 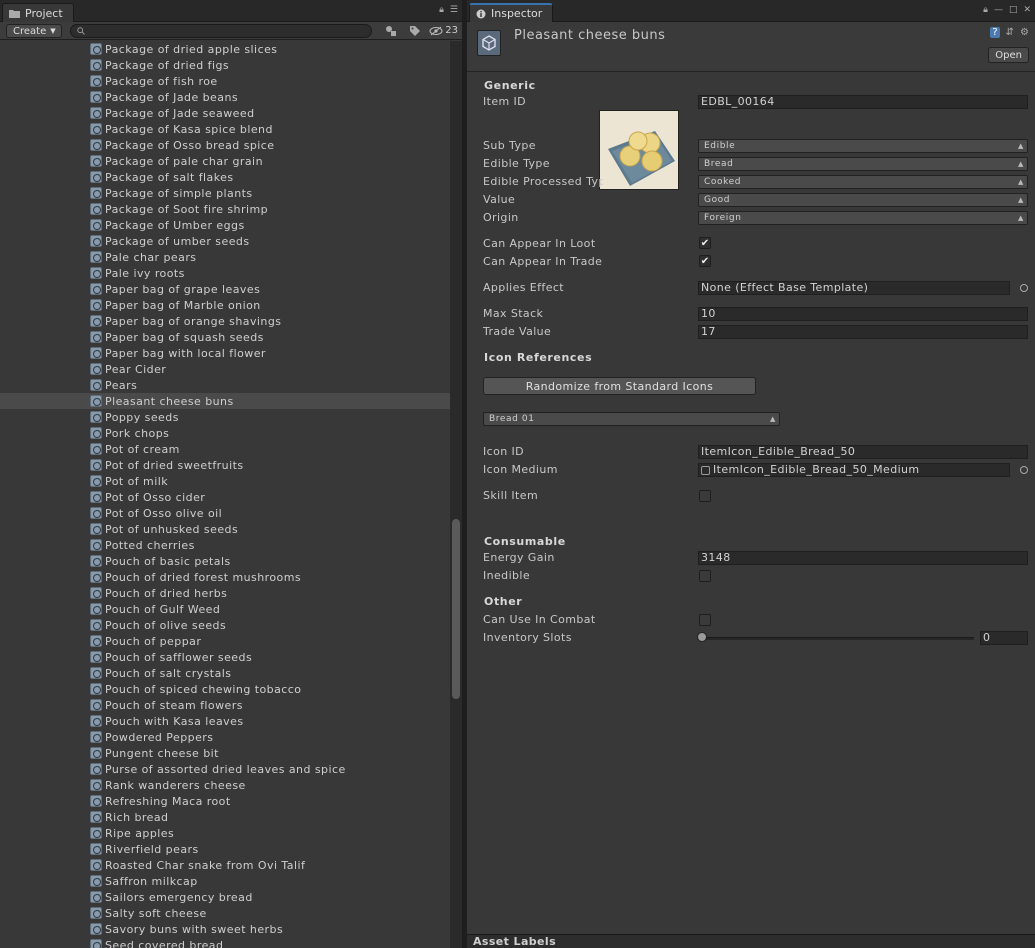 I want to click on asset-list-item: Pale ivy roots, so click(x=225, y=273).